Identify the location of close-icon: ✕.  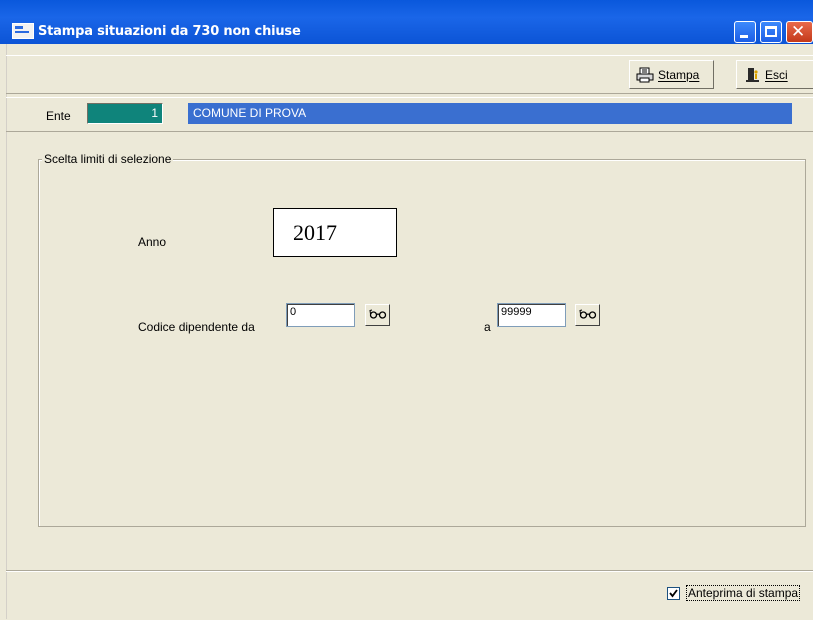
(798, 32).